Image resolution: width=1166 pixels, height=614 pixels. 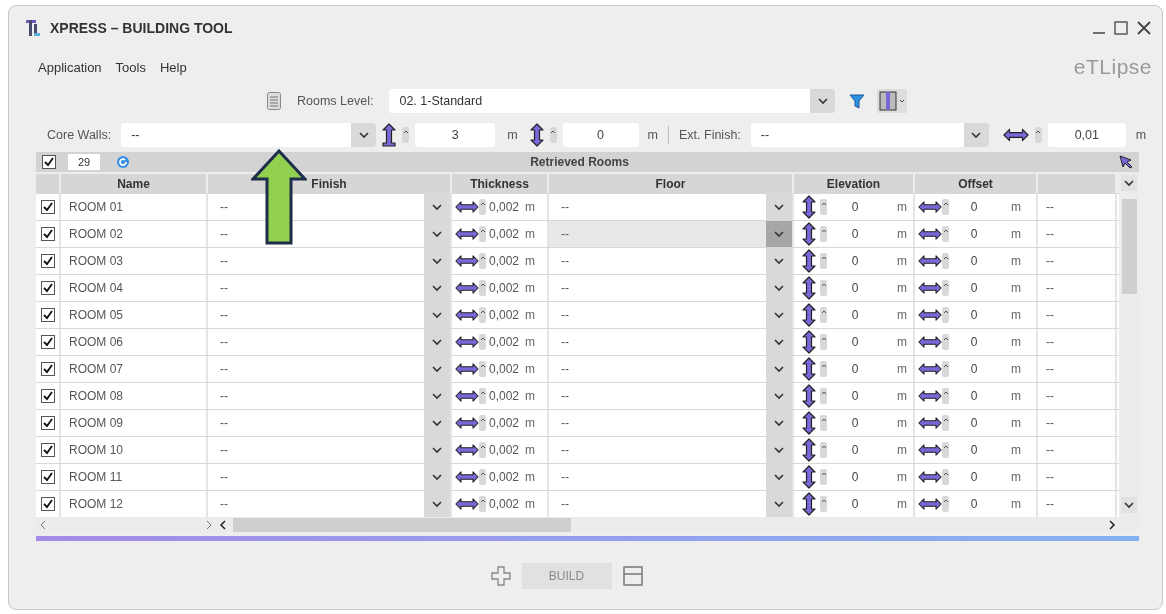 What do you see at coordinates (853, 183) in the screenshot?
I see `column-header: Elevation` at bounding box center [853, 183].